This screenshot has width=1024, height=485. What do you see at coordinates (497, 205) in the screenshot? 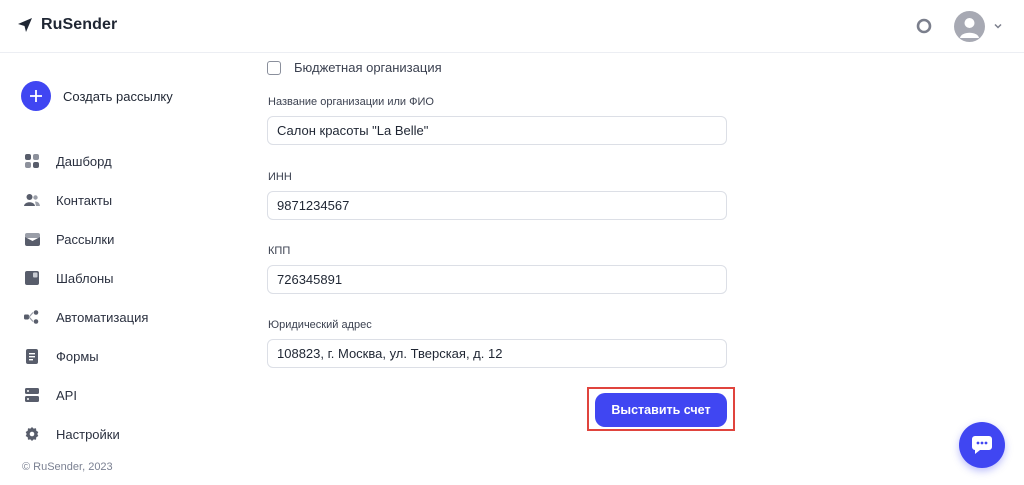
I see `inn-input` at bounding box center [497, 205].